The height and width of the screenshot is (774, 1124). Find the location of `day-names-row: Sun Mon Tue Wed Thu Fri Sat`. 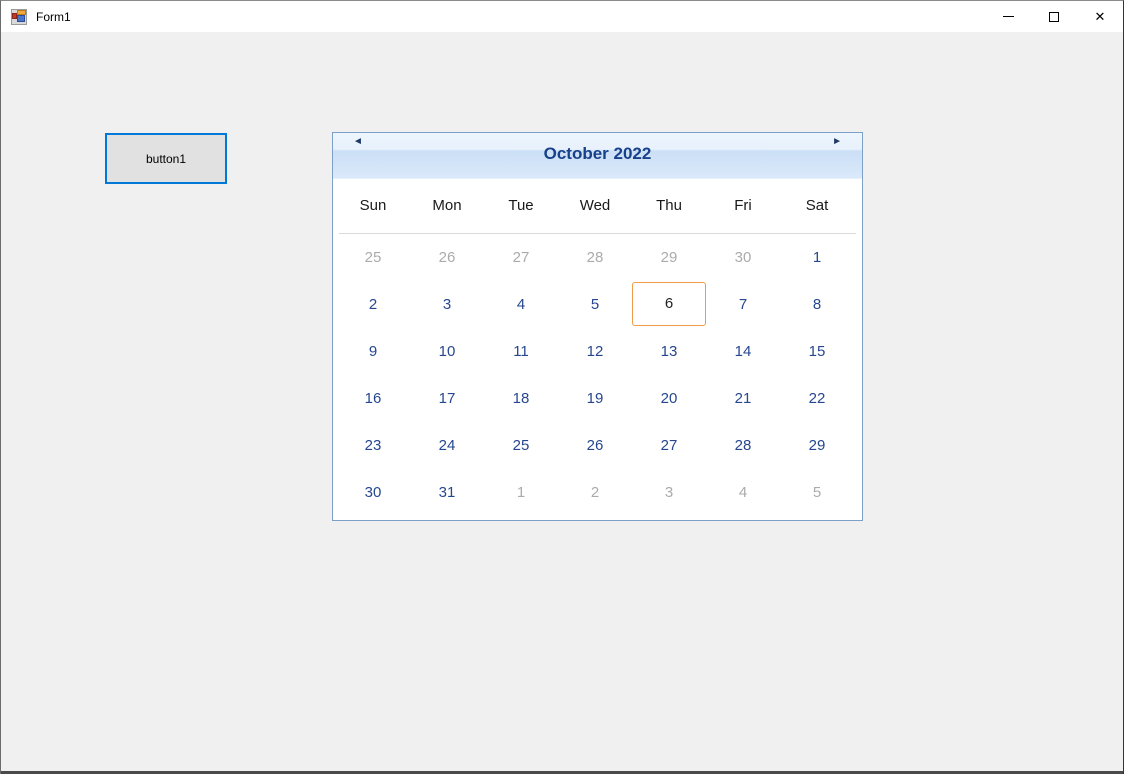

day-names-row: Sun Mon Tue Wed Thu Fri Sat is located at coordinates (597, 206).